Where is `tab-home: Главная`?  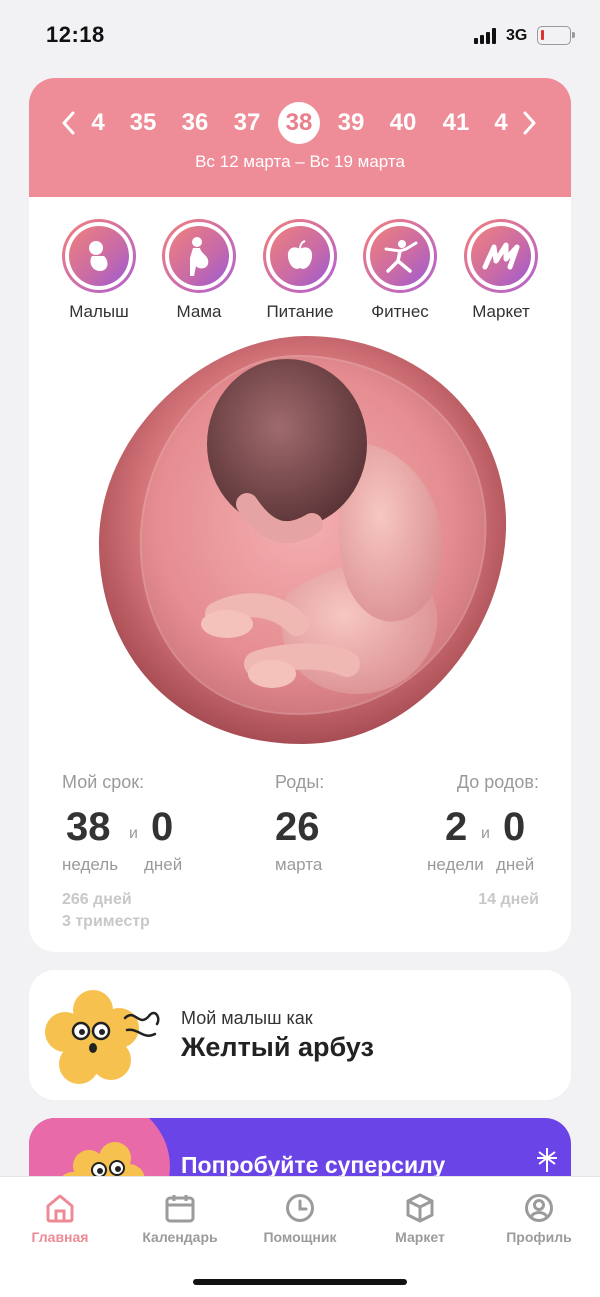
tab-home: Главная is located at coordinates (60, 1219).